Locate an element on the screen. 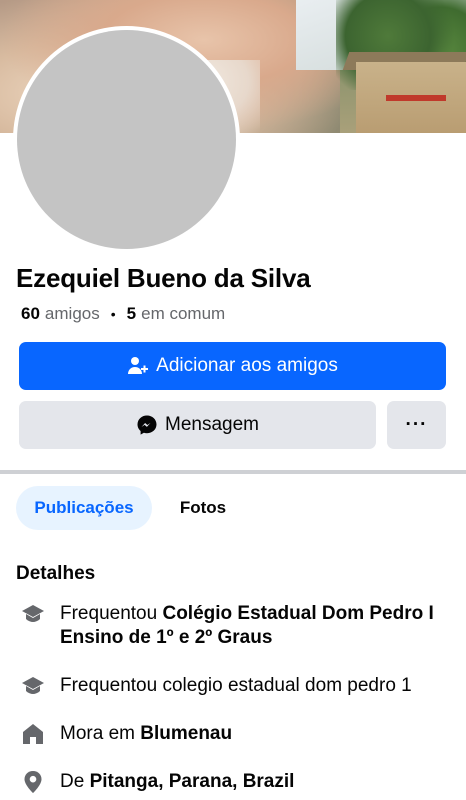  details-title: Detalhes is located at coordinates (56, 573).